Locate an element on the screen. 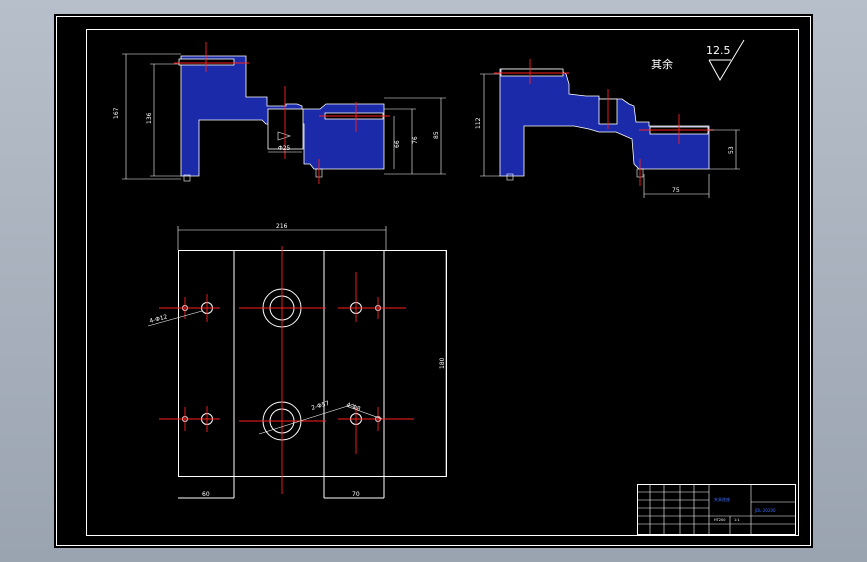 The width and height of the screenshot is (867, 562). side-section-view: 112 53 75 is located at coordinates (607, 128).